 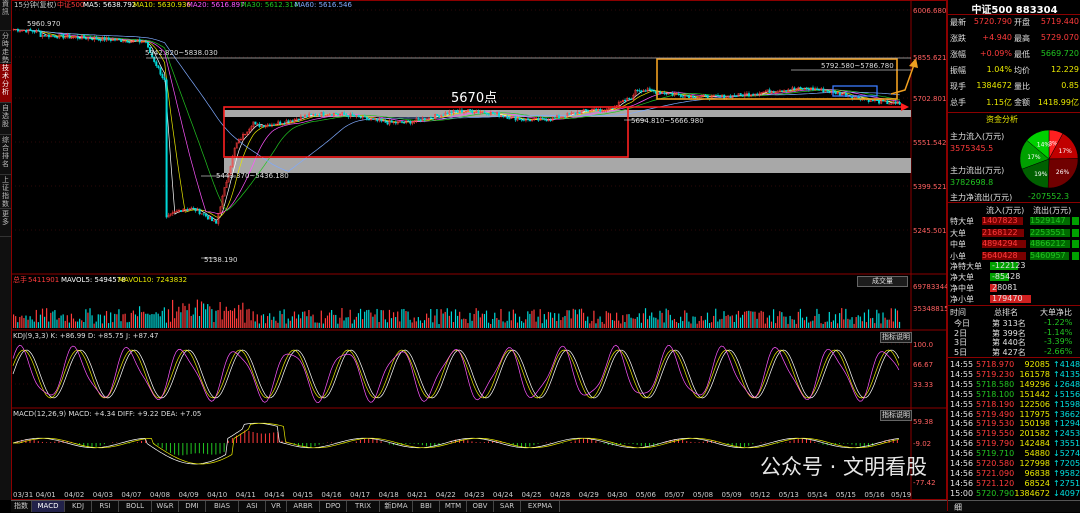 I want to click on detail-tab: 细, so click(x=958, y=507).